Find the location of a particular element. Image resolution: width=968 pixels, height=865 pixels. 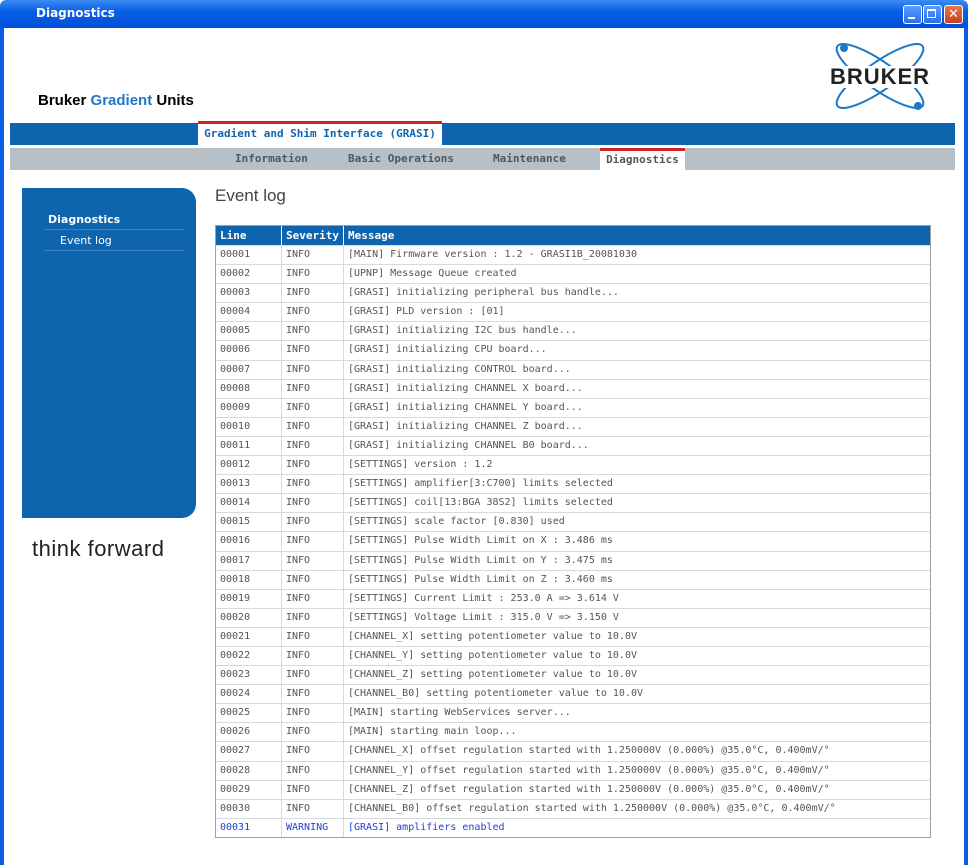

column-header-line: Line is located at coordinates (249, 235).